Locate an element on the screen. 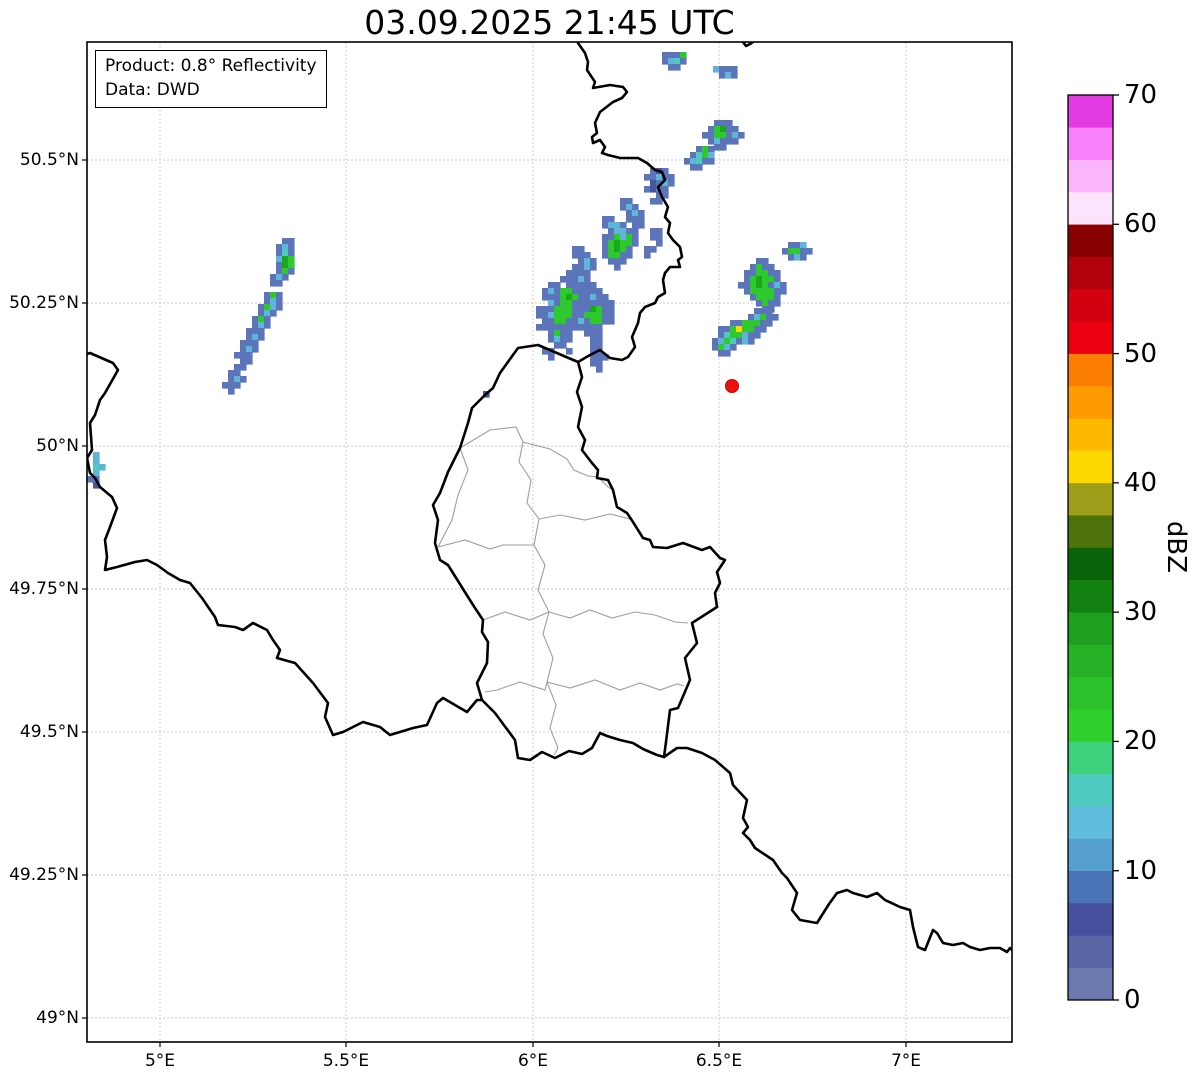 This screenshot has width=1202, height=1081. radar-echo-cluster is located at coordinates (797, 251).